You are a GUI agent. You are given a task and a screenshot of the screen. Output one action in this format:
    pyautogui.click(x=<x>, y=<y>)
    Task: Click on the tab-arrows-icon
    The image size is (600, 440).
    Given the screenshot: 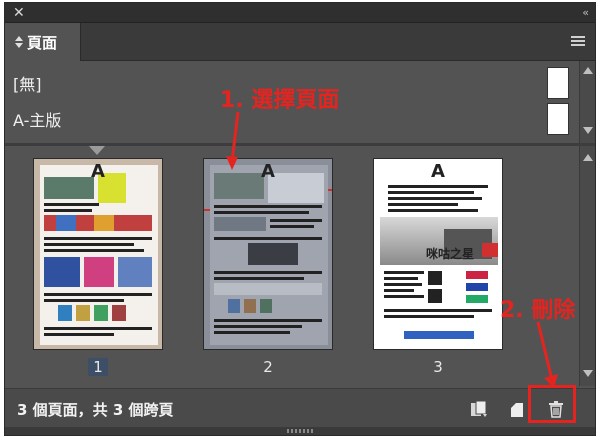 What is the action you would take?
    pyautogui.click(x=19, y=42)
    